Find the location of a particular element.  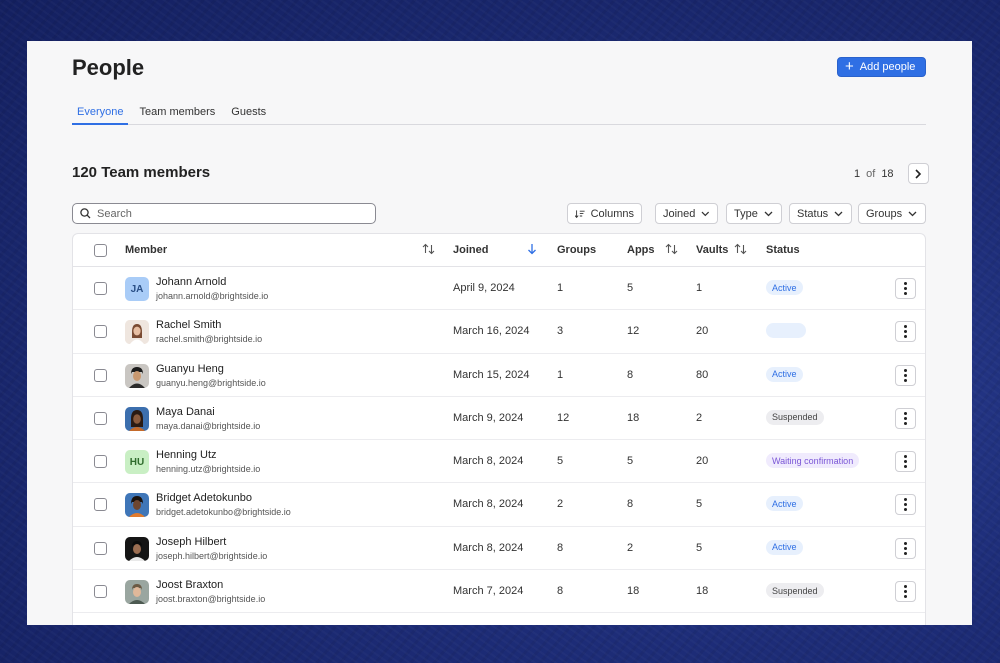

page-current: 1 is located at coordinates (857, 173).